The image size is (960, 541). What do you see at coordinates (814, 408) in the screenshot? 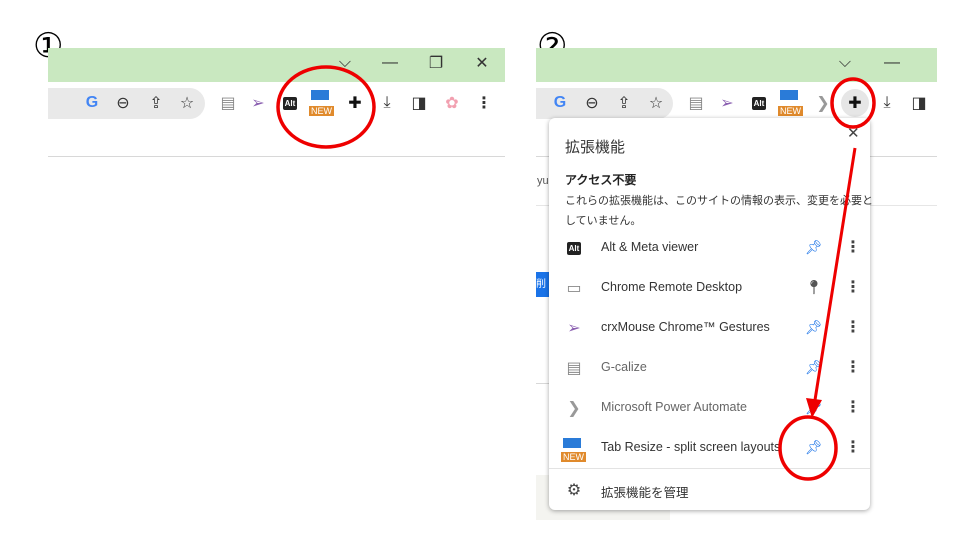
I see `arrow-head` at bounding box center [814, 408].